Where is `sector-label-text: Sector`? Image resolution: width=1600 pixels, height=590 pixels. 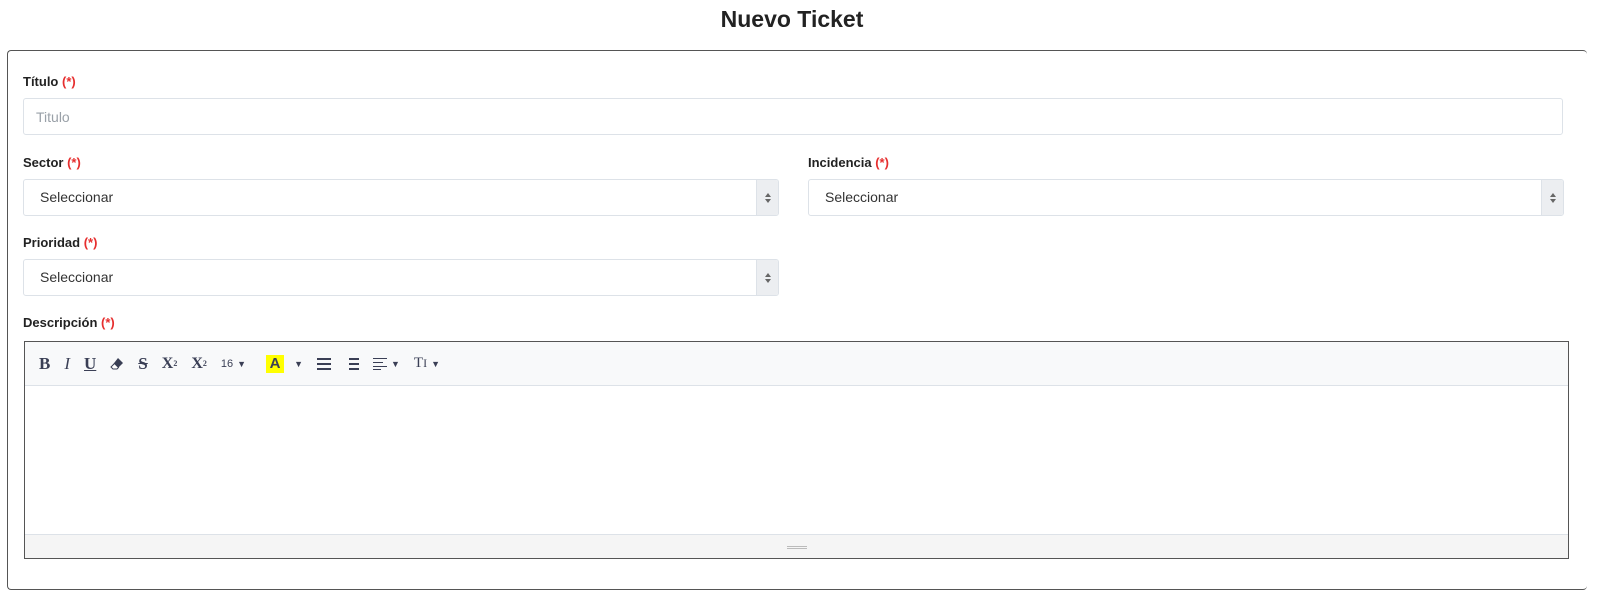 sector-label-text: Sector is located at coordinates (43, 162).